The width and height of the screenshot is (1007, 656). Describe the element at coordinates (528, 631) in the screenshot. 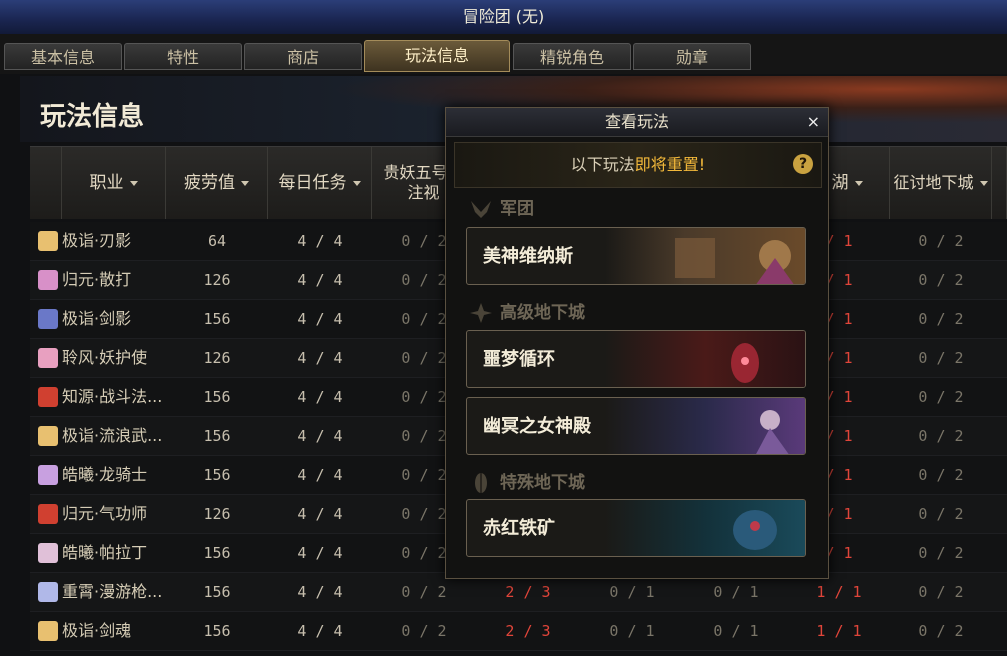

I see `cell-c4: 2 / 3` at that location.